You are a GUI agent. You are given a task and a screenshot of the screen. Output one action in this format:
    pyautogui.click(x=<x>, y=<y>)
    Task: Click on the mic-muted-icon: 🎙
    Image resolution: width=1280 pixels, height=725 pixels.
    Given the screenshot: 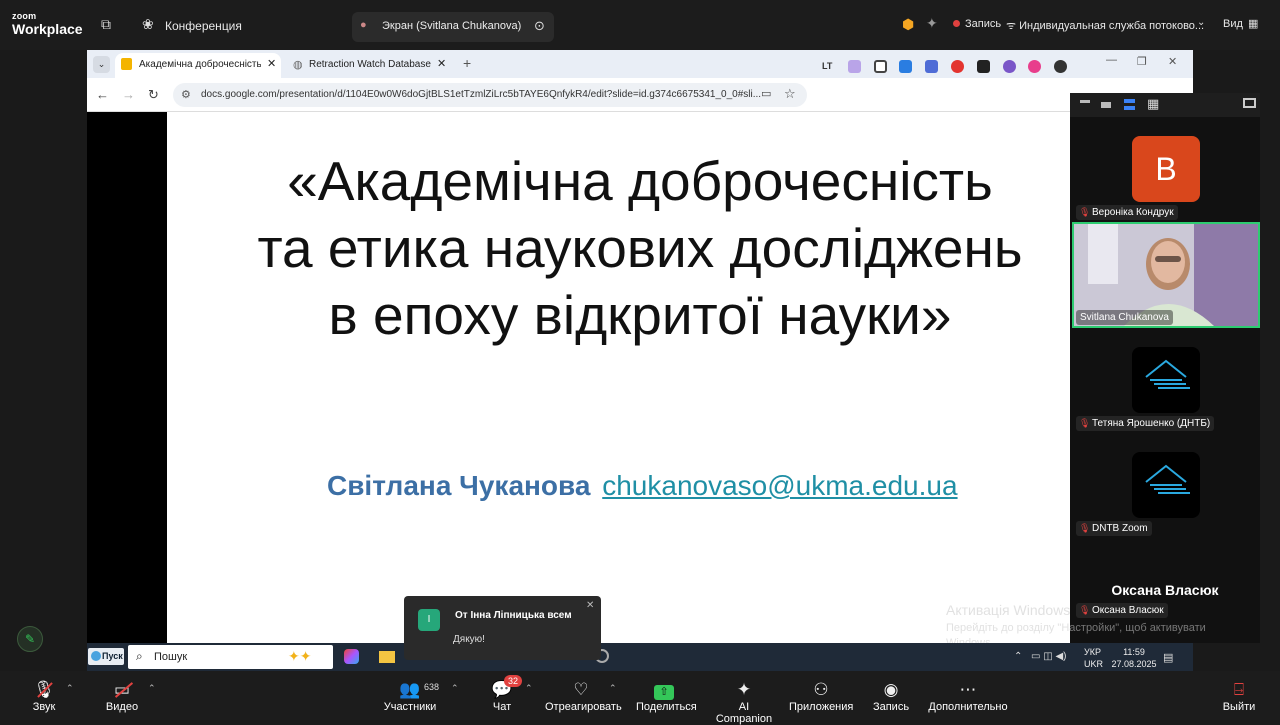 What is the action you would take?
    pyautogui.click(x=1085, y=528)
    